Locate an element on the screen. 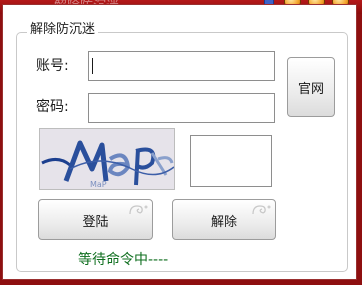 The image size is (362, 285). status-text: 等待命令中---- is located at coordinates (123, 260).